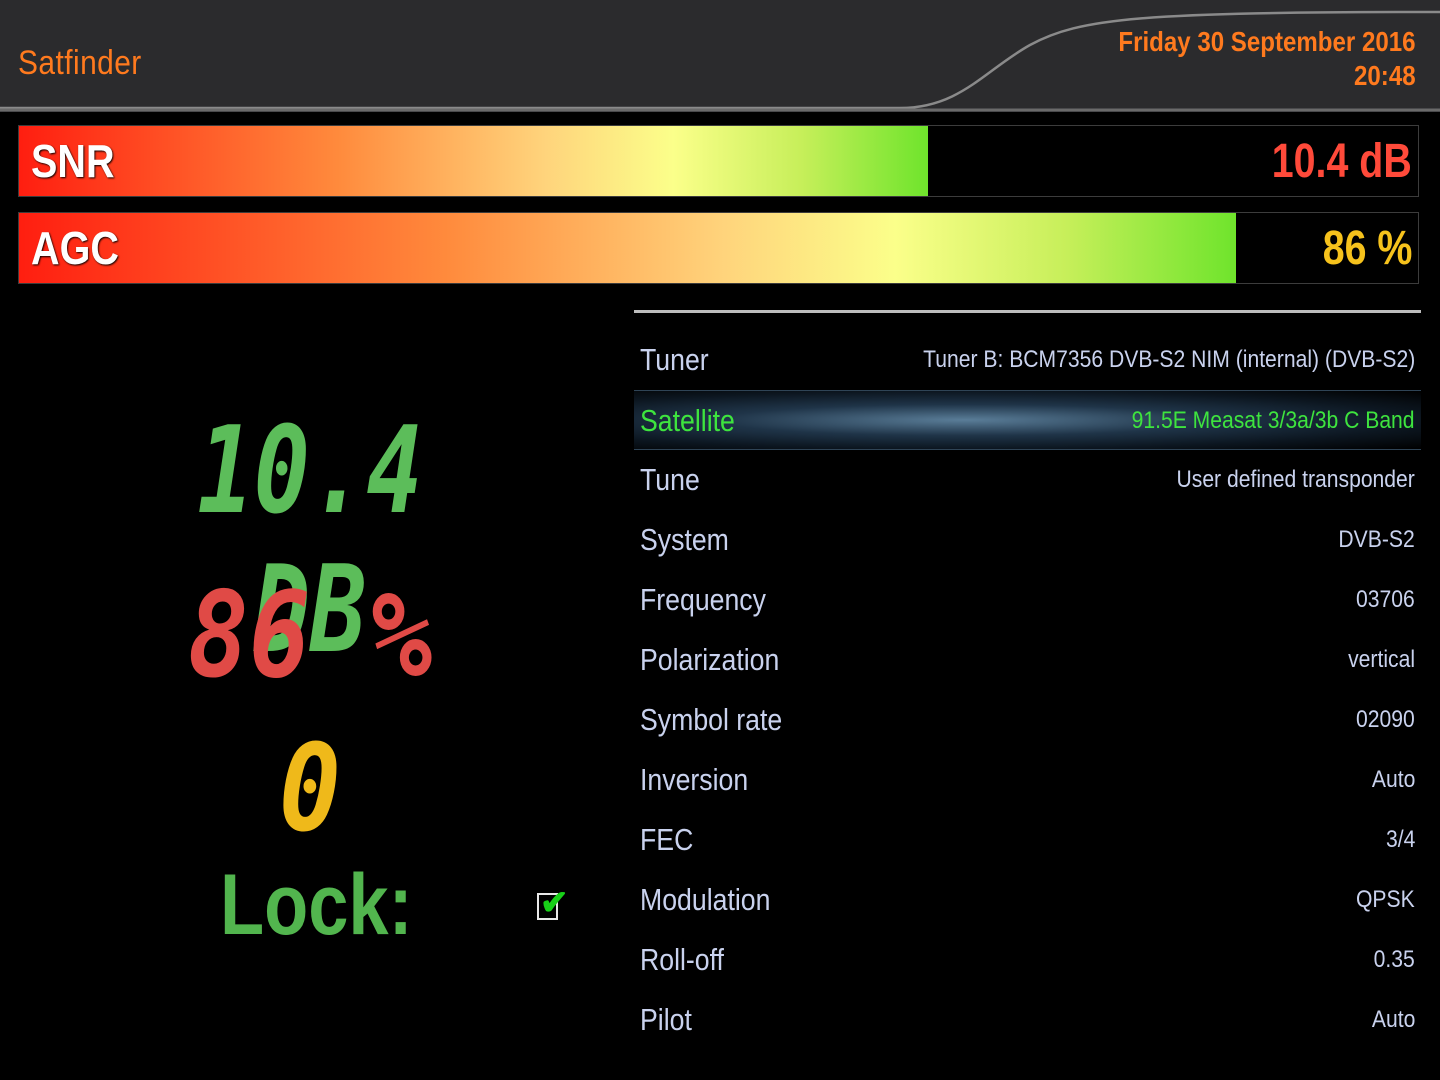  I want to click on info-row-value: 91.5E Measat 3/3a/3b C Band, so click(1273, 420).